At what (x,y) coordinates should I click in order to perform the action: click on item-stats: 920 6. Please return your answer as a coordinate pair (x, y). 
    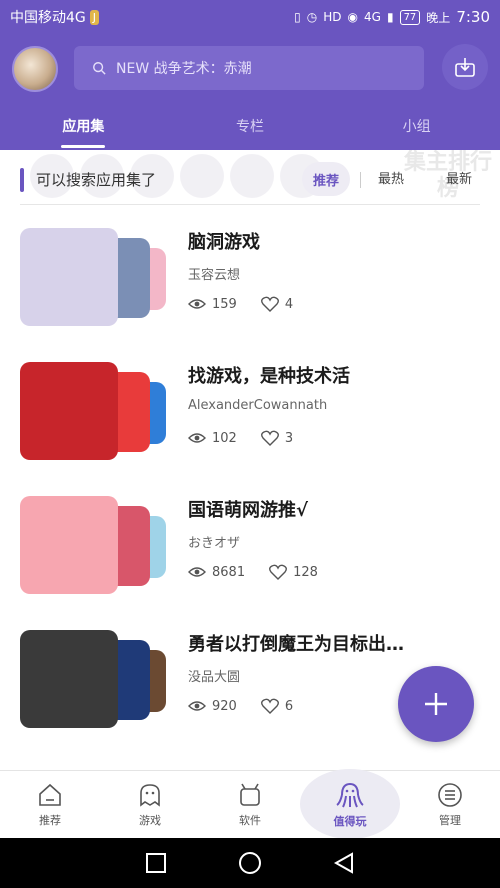
    Looking at the image, I should click on (240, 706).